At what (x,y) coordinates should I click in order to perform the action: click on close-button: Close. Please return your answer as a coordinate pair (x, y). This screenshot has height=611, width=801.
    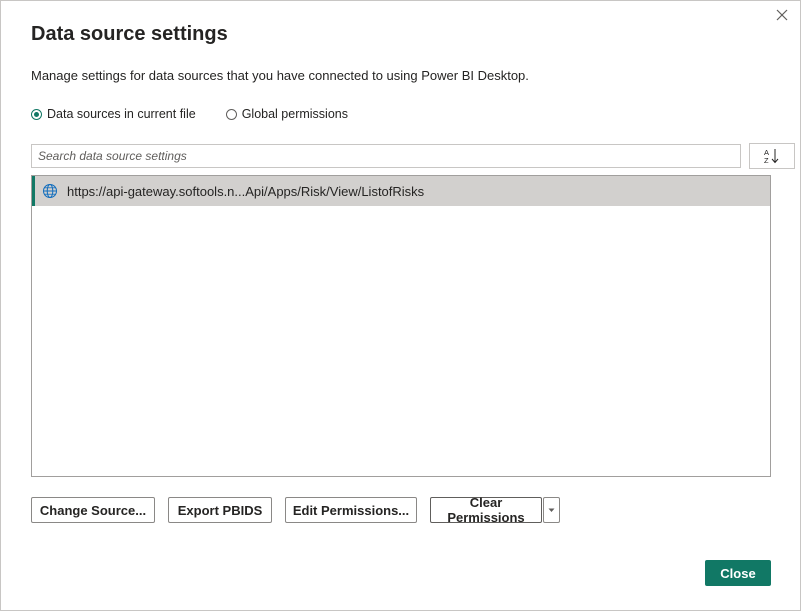
    Looking at the image, I should click on (738, 573).